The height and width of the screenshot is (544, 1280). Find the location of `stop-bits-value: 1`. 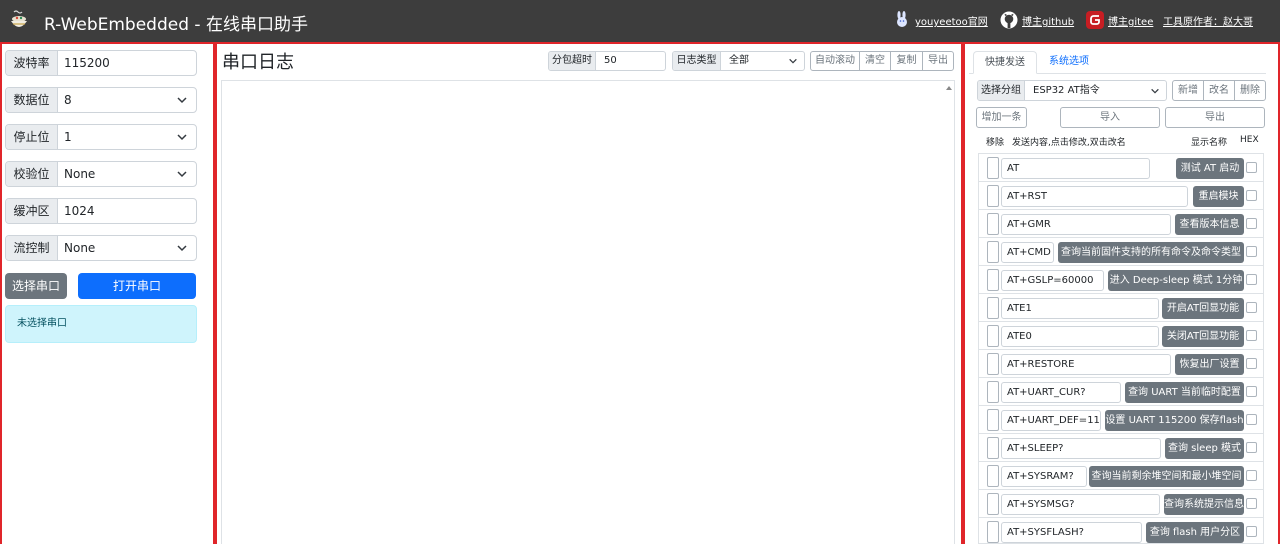

stop-bits-value: 1 is located at coordinates (68, 137).